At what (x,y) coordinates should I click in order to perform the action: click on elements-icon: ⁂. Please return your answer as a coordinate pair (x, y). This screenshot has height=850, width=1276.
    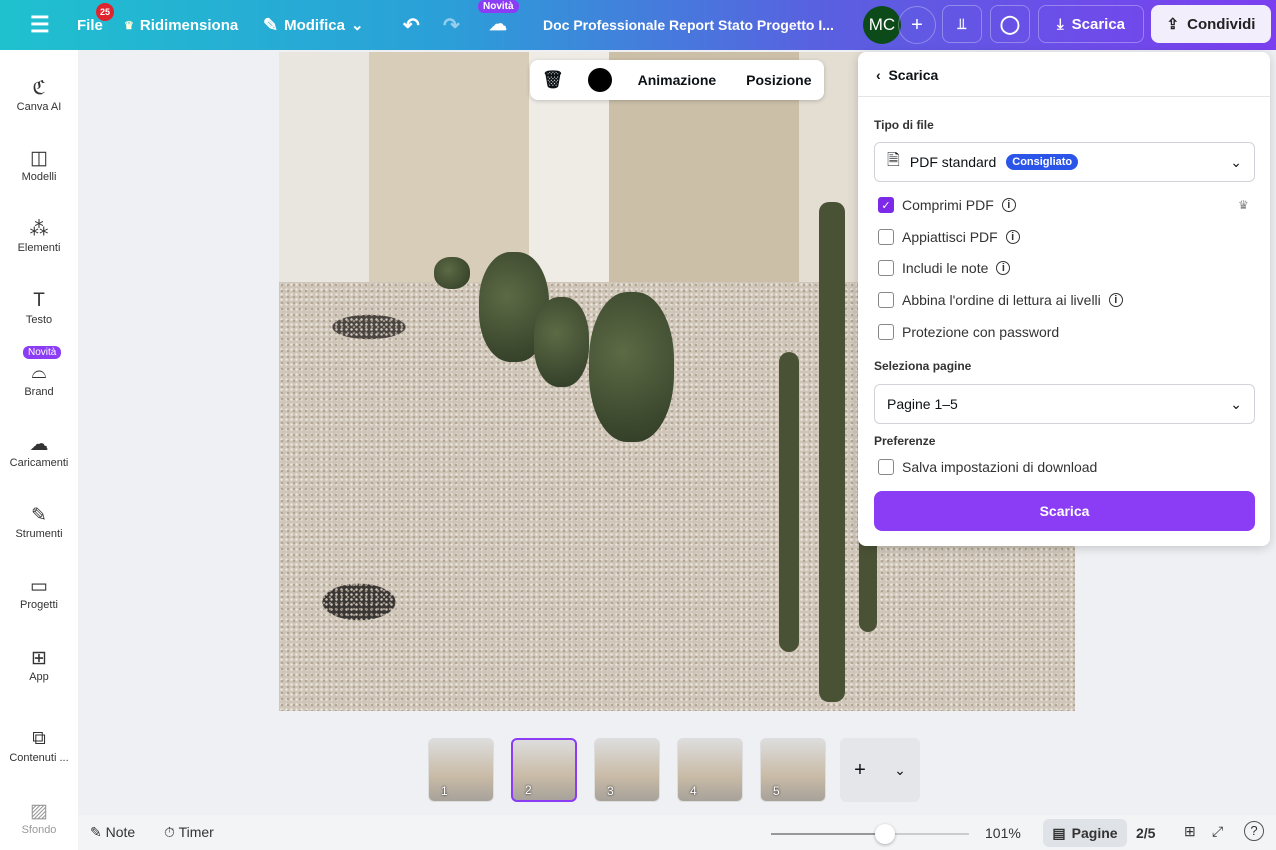
    Looking at the image, I should click on (39, 229).